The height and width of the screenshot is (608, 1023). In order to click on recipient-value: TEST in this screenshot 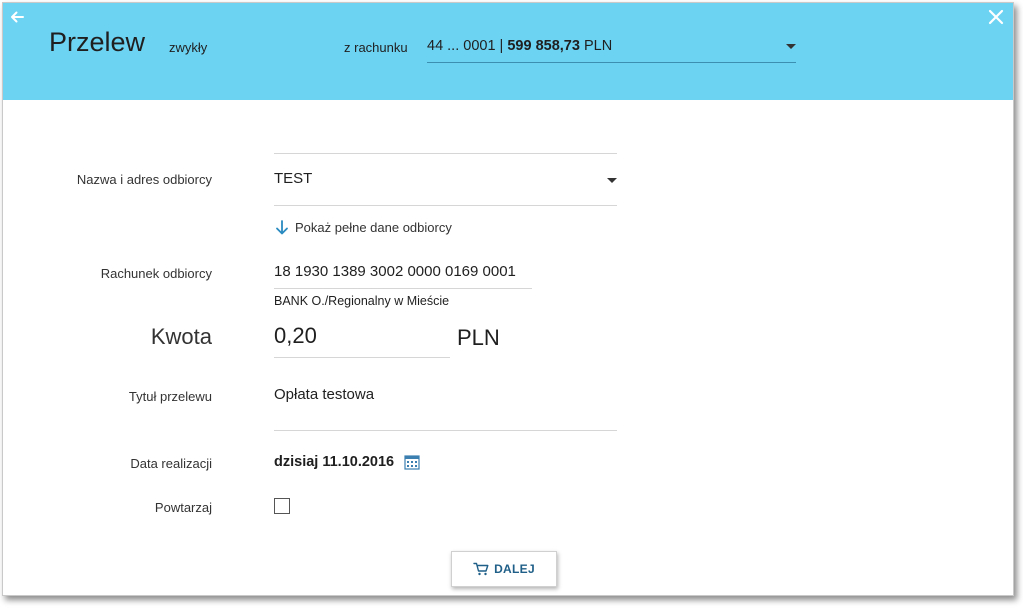, I will do `click(293, 178)`.